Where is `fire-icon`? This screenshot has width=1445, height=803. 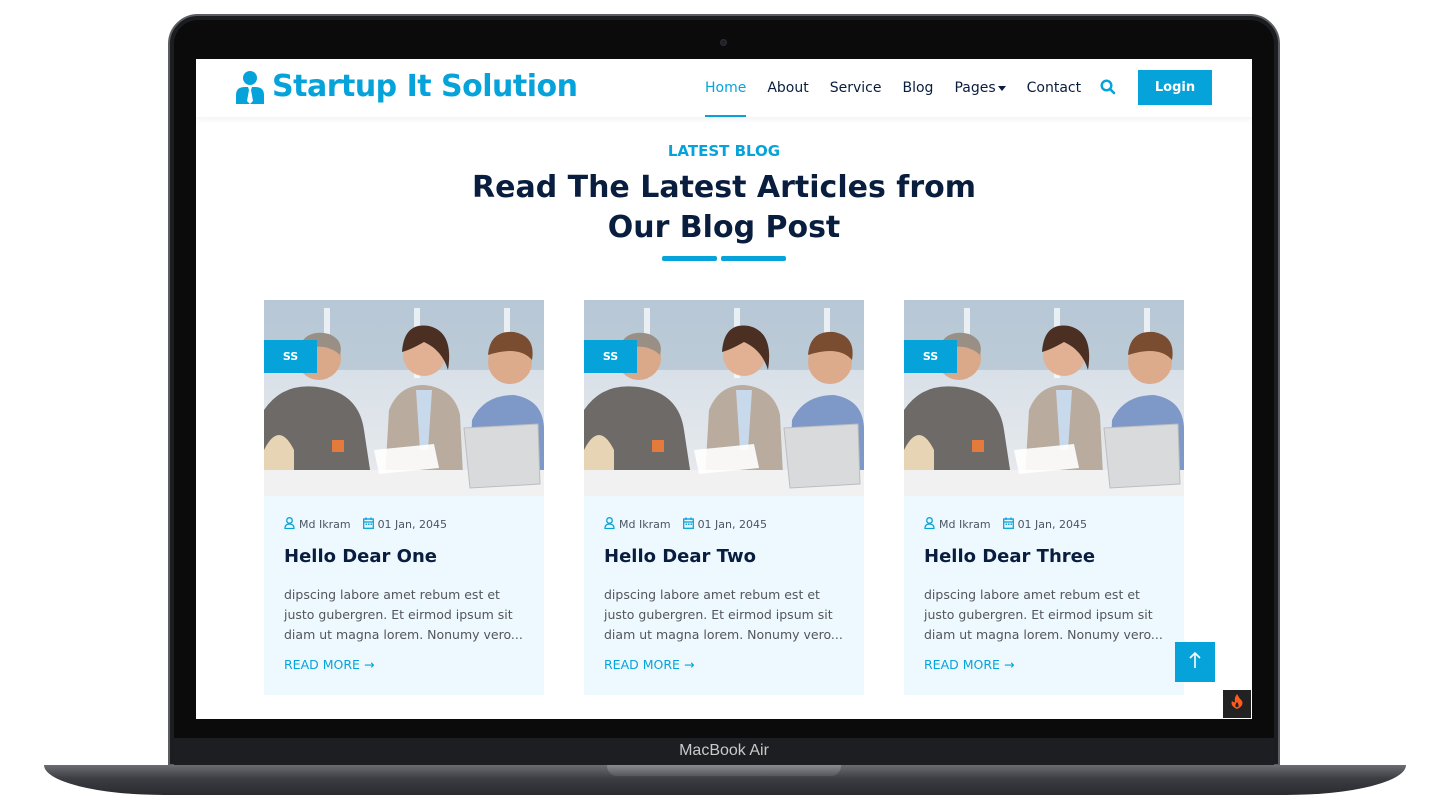
fire-icon is located at coordinates (1237, 704).